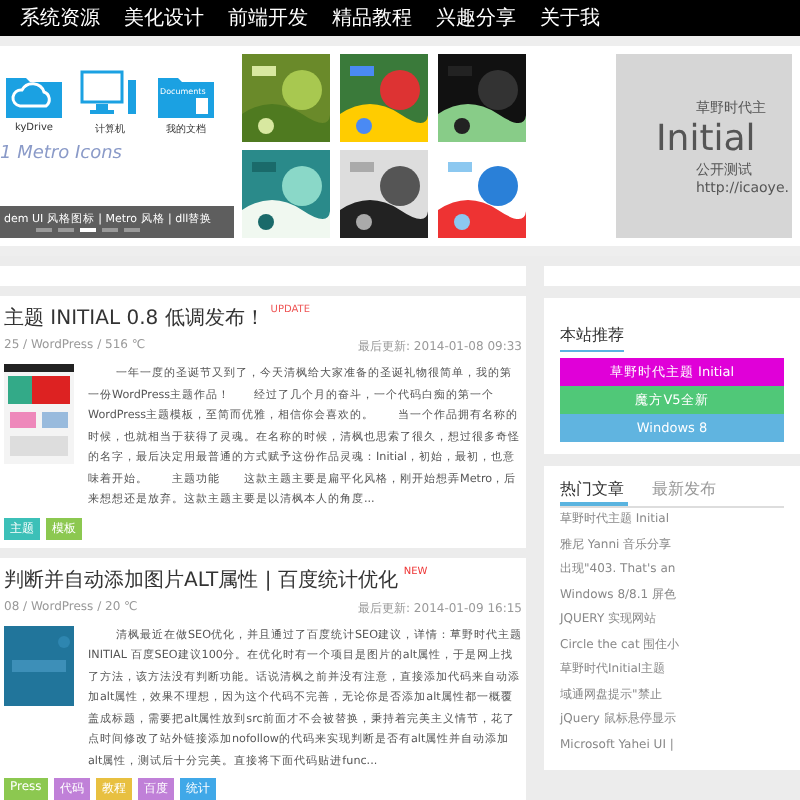 This screenshot has height=800, width=800. What do you see at coordinates (686, 492) in the screenshot?
I see `tab: 最新发布` at bounding box center [686, 492].